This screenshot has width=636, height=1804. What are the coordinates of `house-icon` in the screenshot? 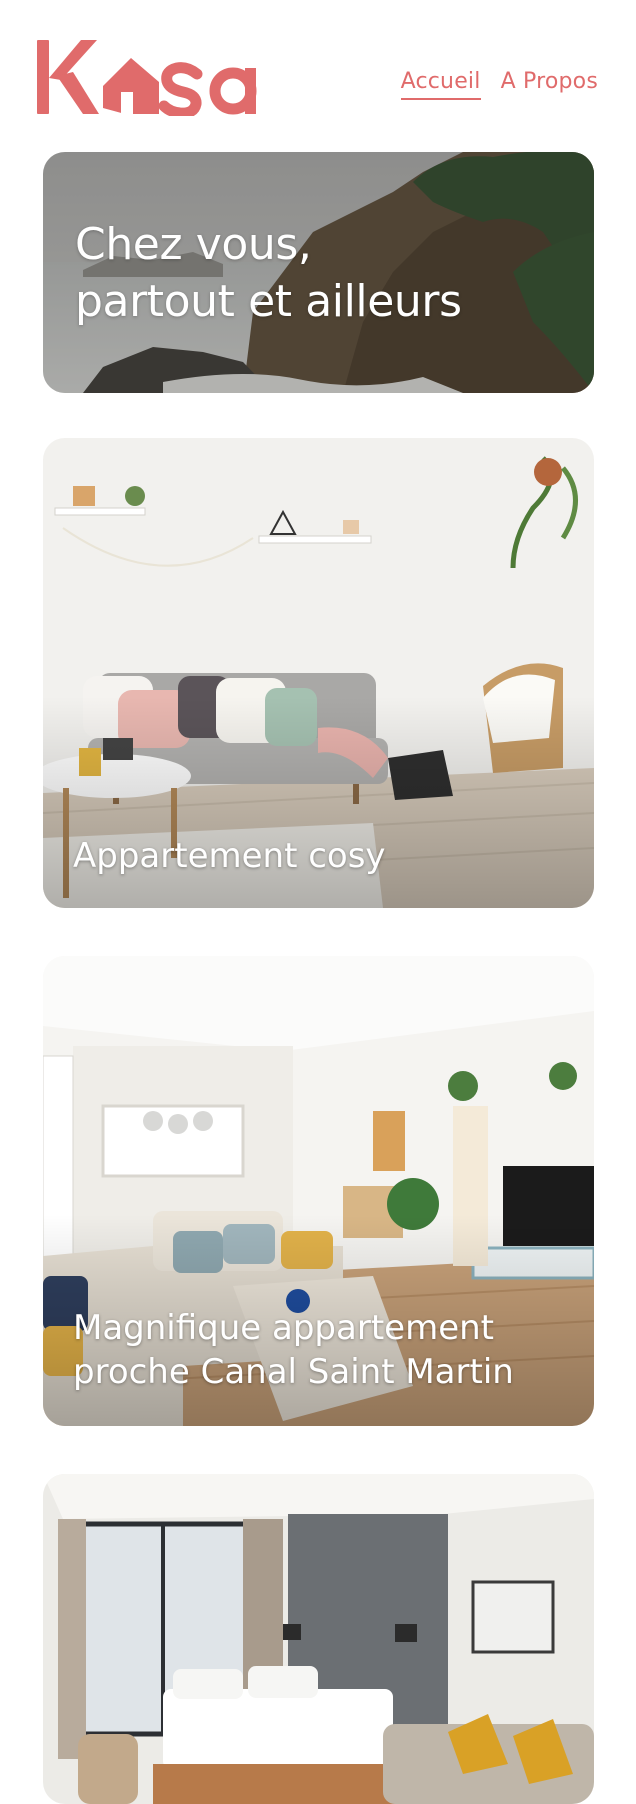 It's located at (131, 86).